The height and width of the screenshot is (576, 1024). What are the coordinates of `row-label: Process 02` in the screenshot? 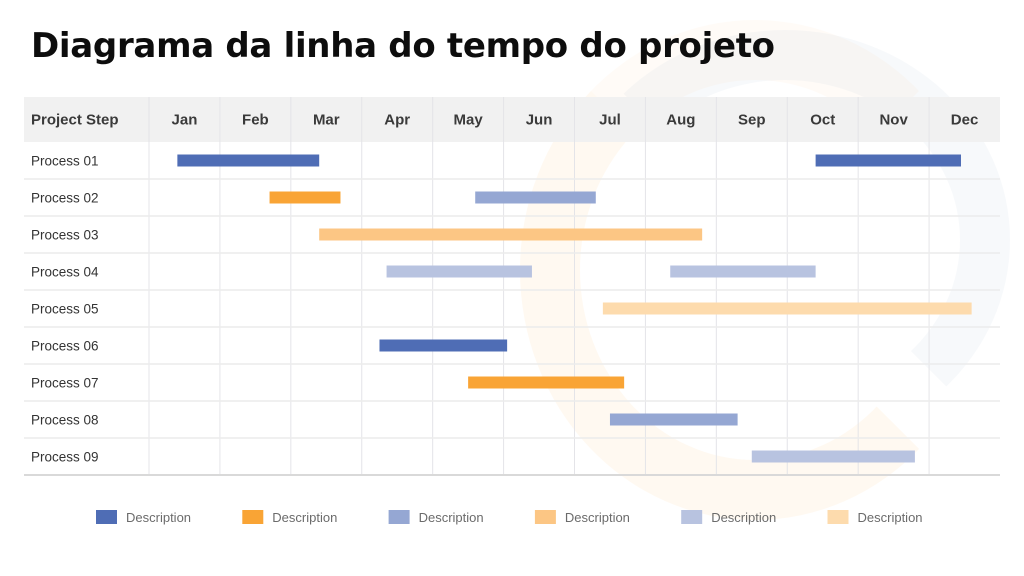 It's located at (65, 198).